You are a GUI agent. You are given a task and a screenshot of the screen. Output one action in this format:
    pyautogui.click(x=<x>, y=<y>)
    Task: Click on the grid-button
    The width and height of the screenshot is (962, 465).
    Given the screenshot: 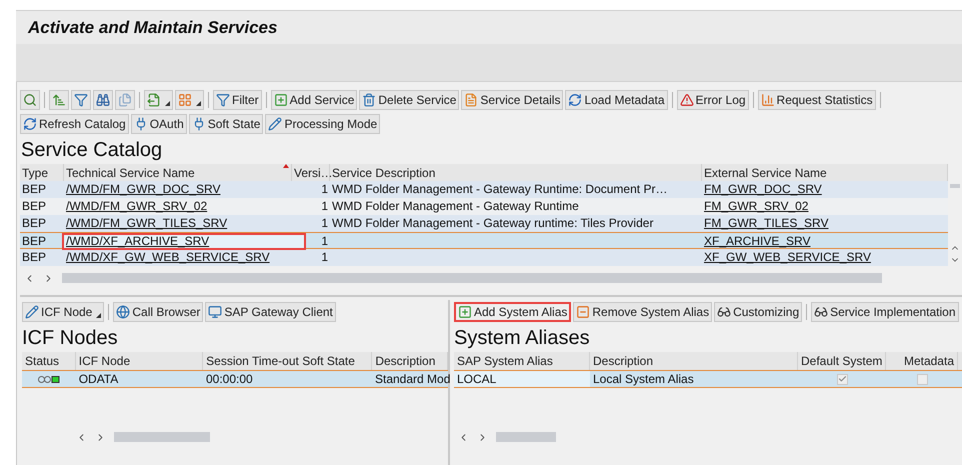 What is the action you would take?
    pyautogui.click(x=189, y=100)
    